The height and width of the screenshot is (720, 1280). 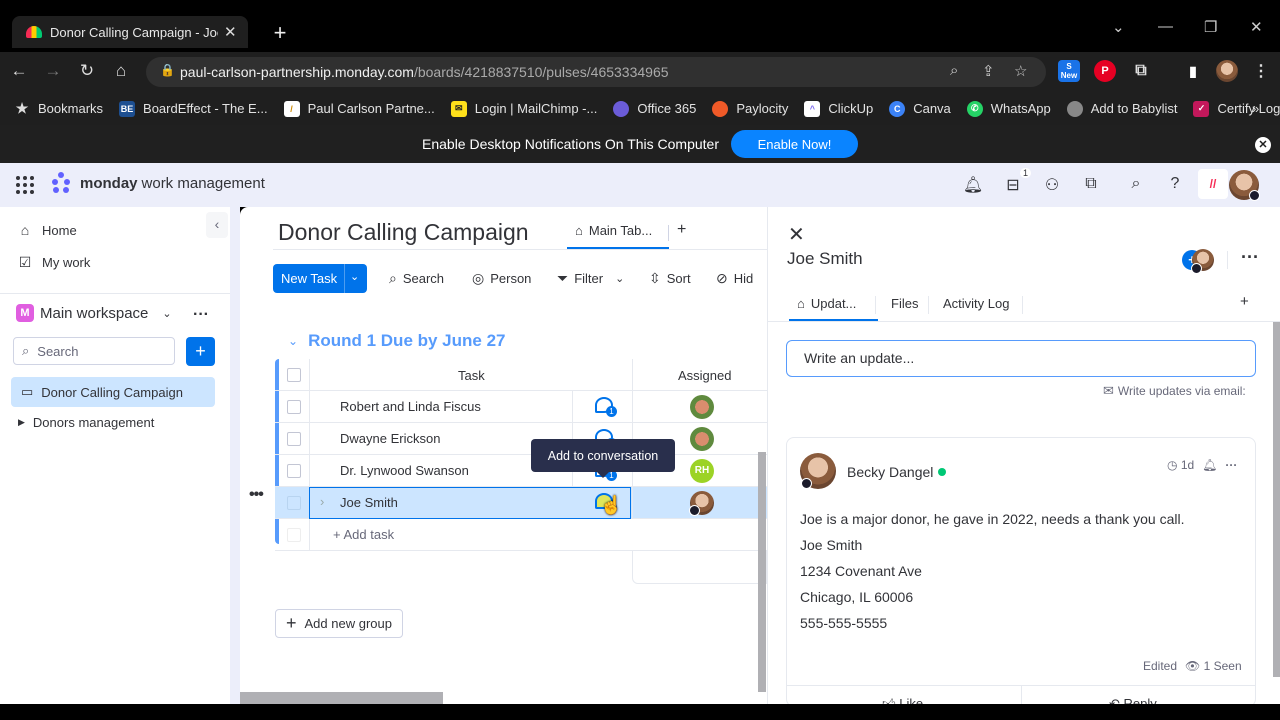 What do you see at coordinates (1210, 27) in the screenshot?
I see `restore-button: ❐` at bounding box center [1210, 27].